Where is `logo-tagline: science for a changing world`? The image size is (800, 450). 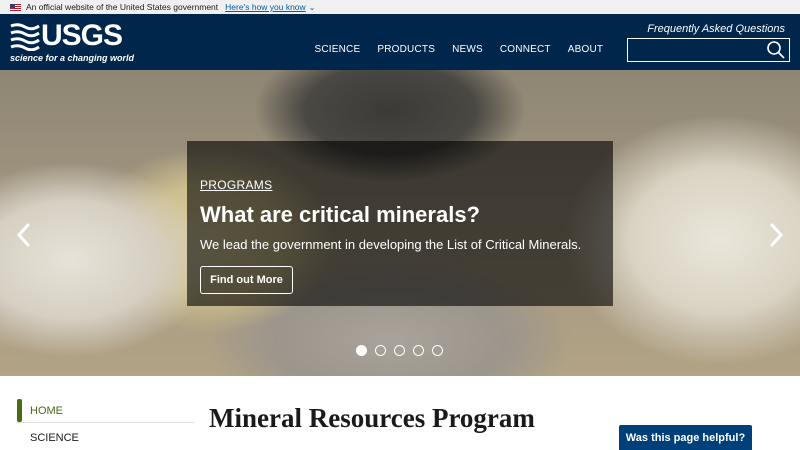 logo-tagline: science for a changing world is located at coordinates (72, 58).